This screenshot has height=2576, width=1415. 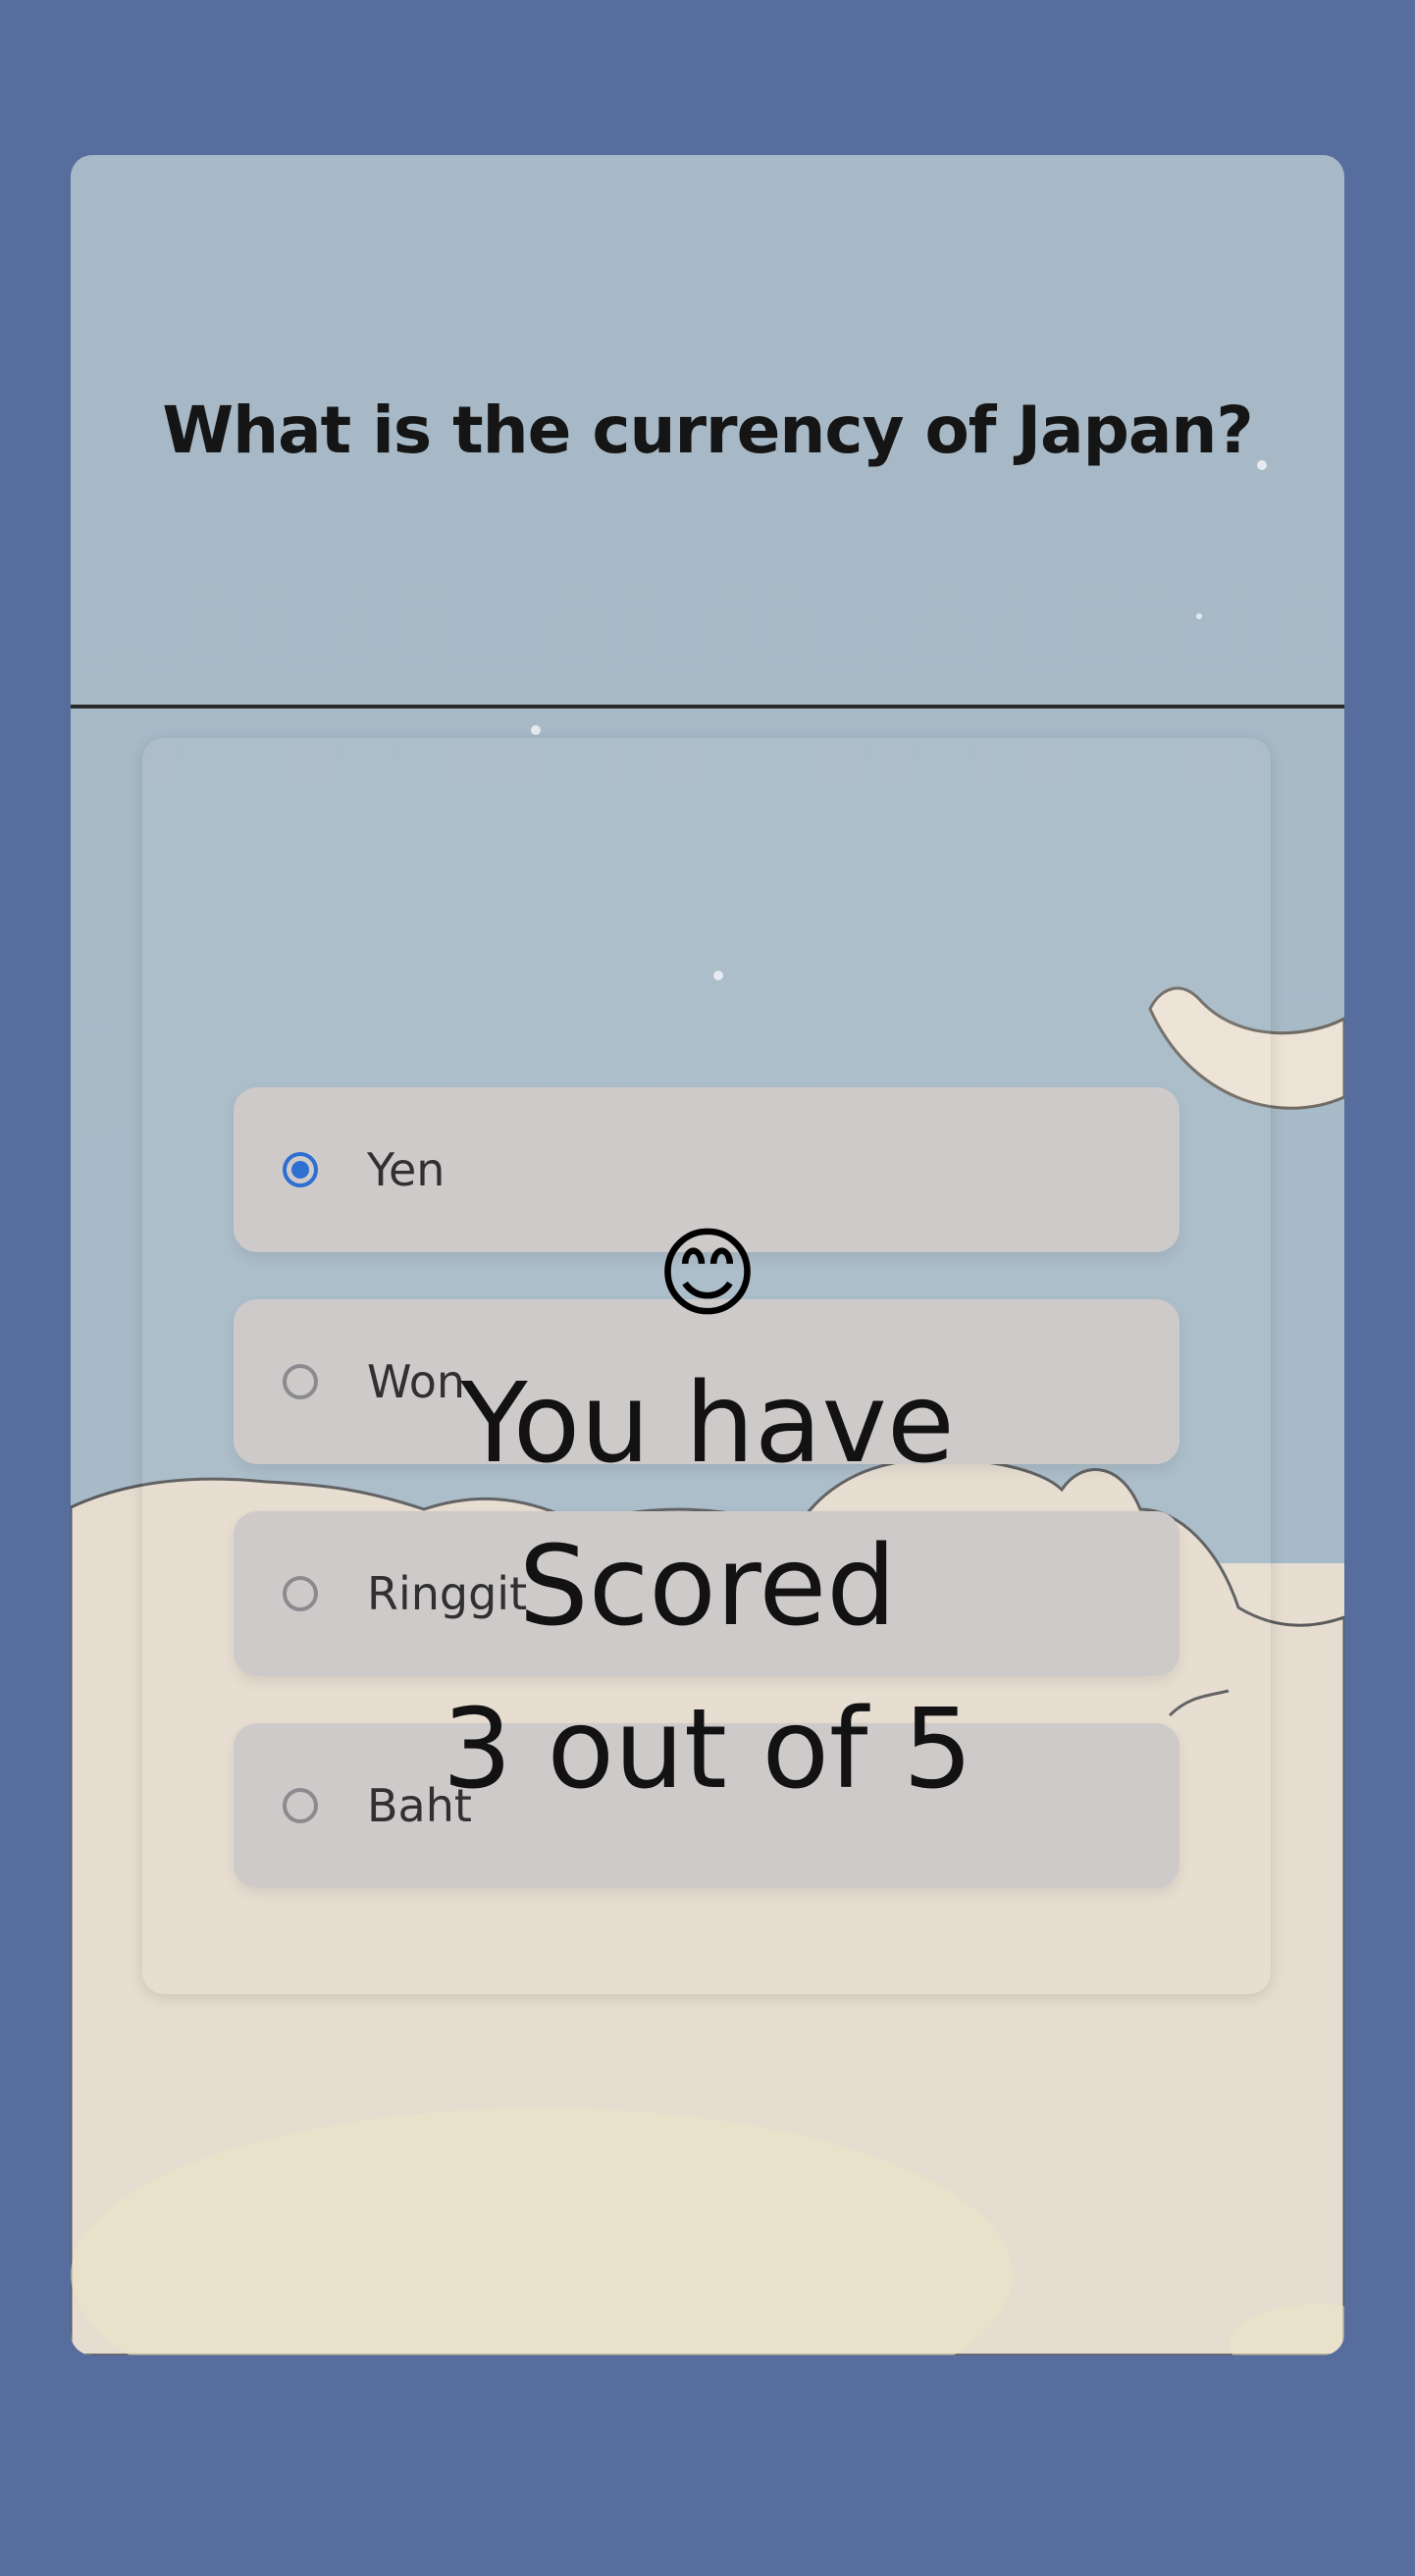 I want to click on option-label: Won, so click(x=417, y=1381).